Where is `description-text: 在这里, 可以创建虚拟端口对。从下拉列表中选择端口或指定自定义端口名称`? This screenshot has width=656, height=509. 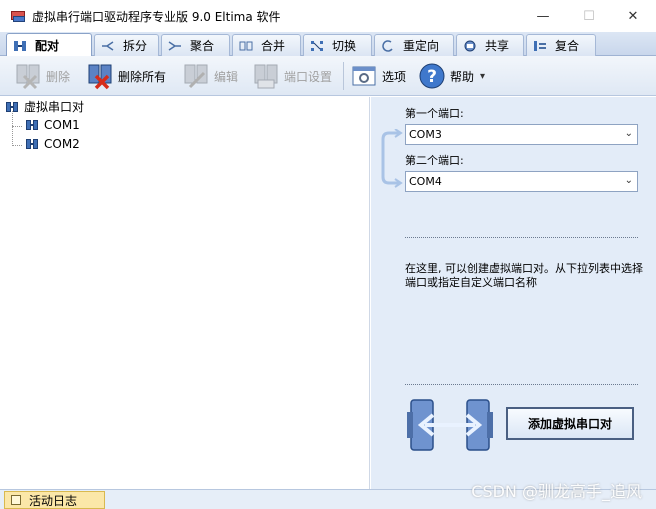 description-text: 在这里, 可以创建虚拟端口对。从下拉列表中选择端口或指定自定义端口名称 is located at coordinates (524, 275).